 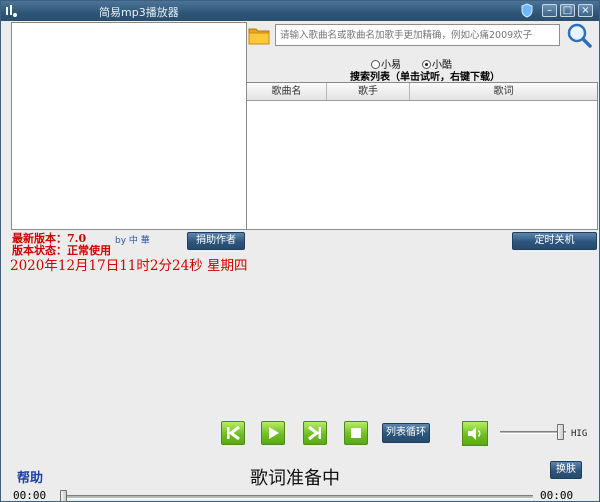 What do you see at coordinates (368, 91) in the screenshot?
I see `column-artist: 歌手` at bounding box center [368, 91].